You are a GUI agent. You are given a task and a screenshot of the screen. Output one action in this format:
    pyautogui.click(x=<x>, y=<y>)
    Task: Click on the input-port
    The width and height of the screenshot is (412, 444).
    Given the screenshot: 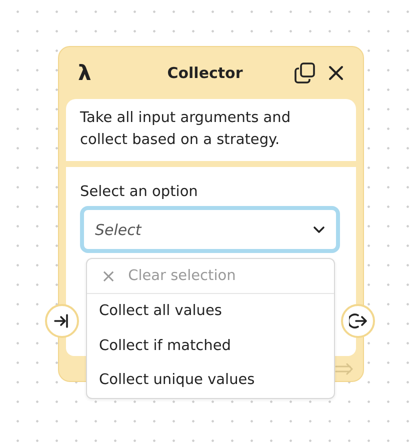 What is the action you would take?
    pyautogui.click(x=62, y=321)
    